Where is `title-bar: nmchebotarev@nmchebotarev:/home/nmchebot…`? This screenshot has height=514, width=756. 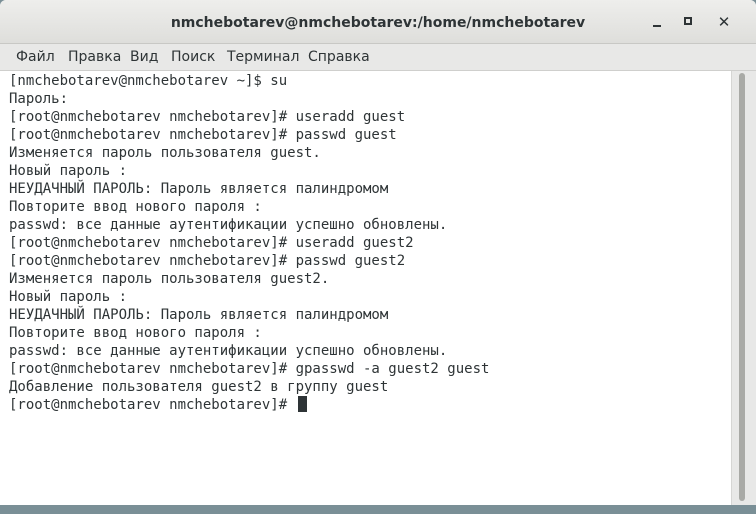 title-bar: nmchebotarev@nmchebotarev:/home/nmchebot… is located at coordinates (378, 22).